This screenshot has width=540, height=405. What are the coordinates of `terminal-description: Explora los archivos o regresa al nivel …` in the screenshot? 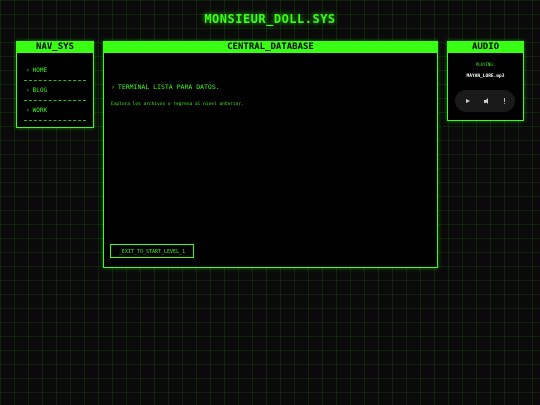 It's located at (177, 104).